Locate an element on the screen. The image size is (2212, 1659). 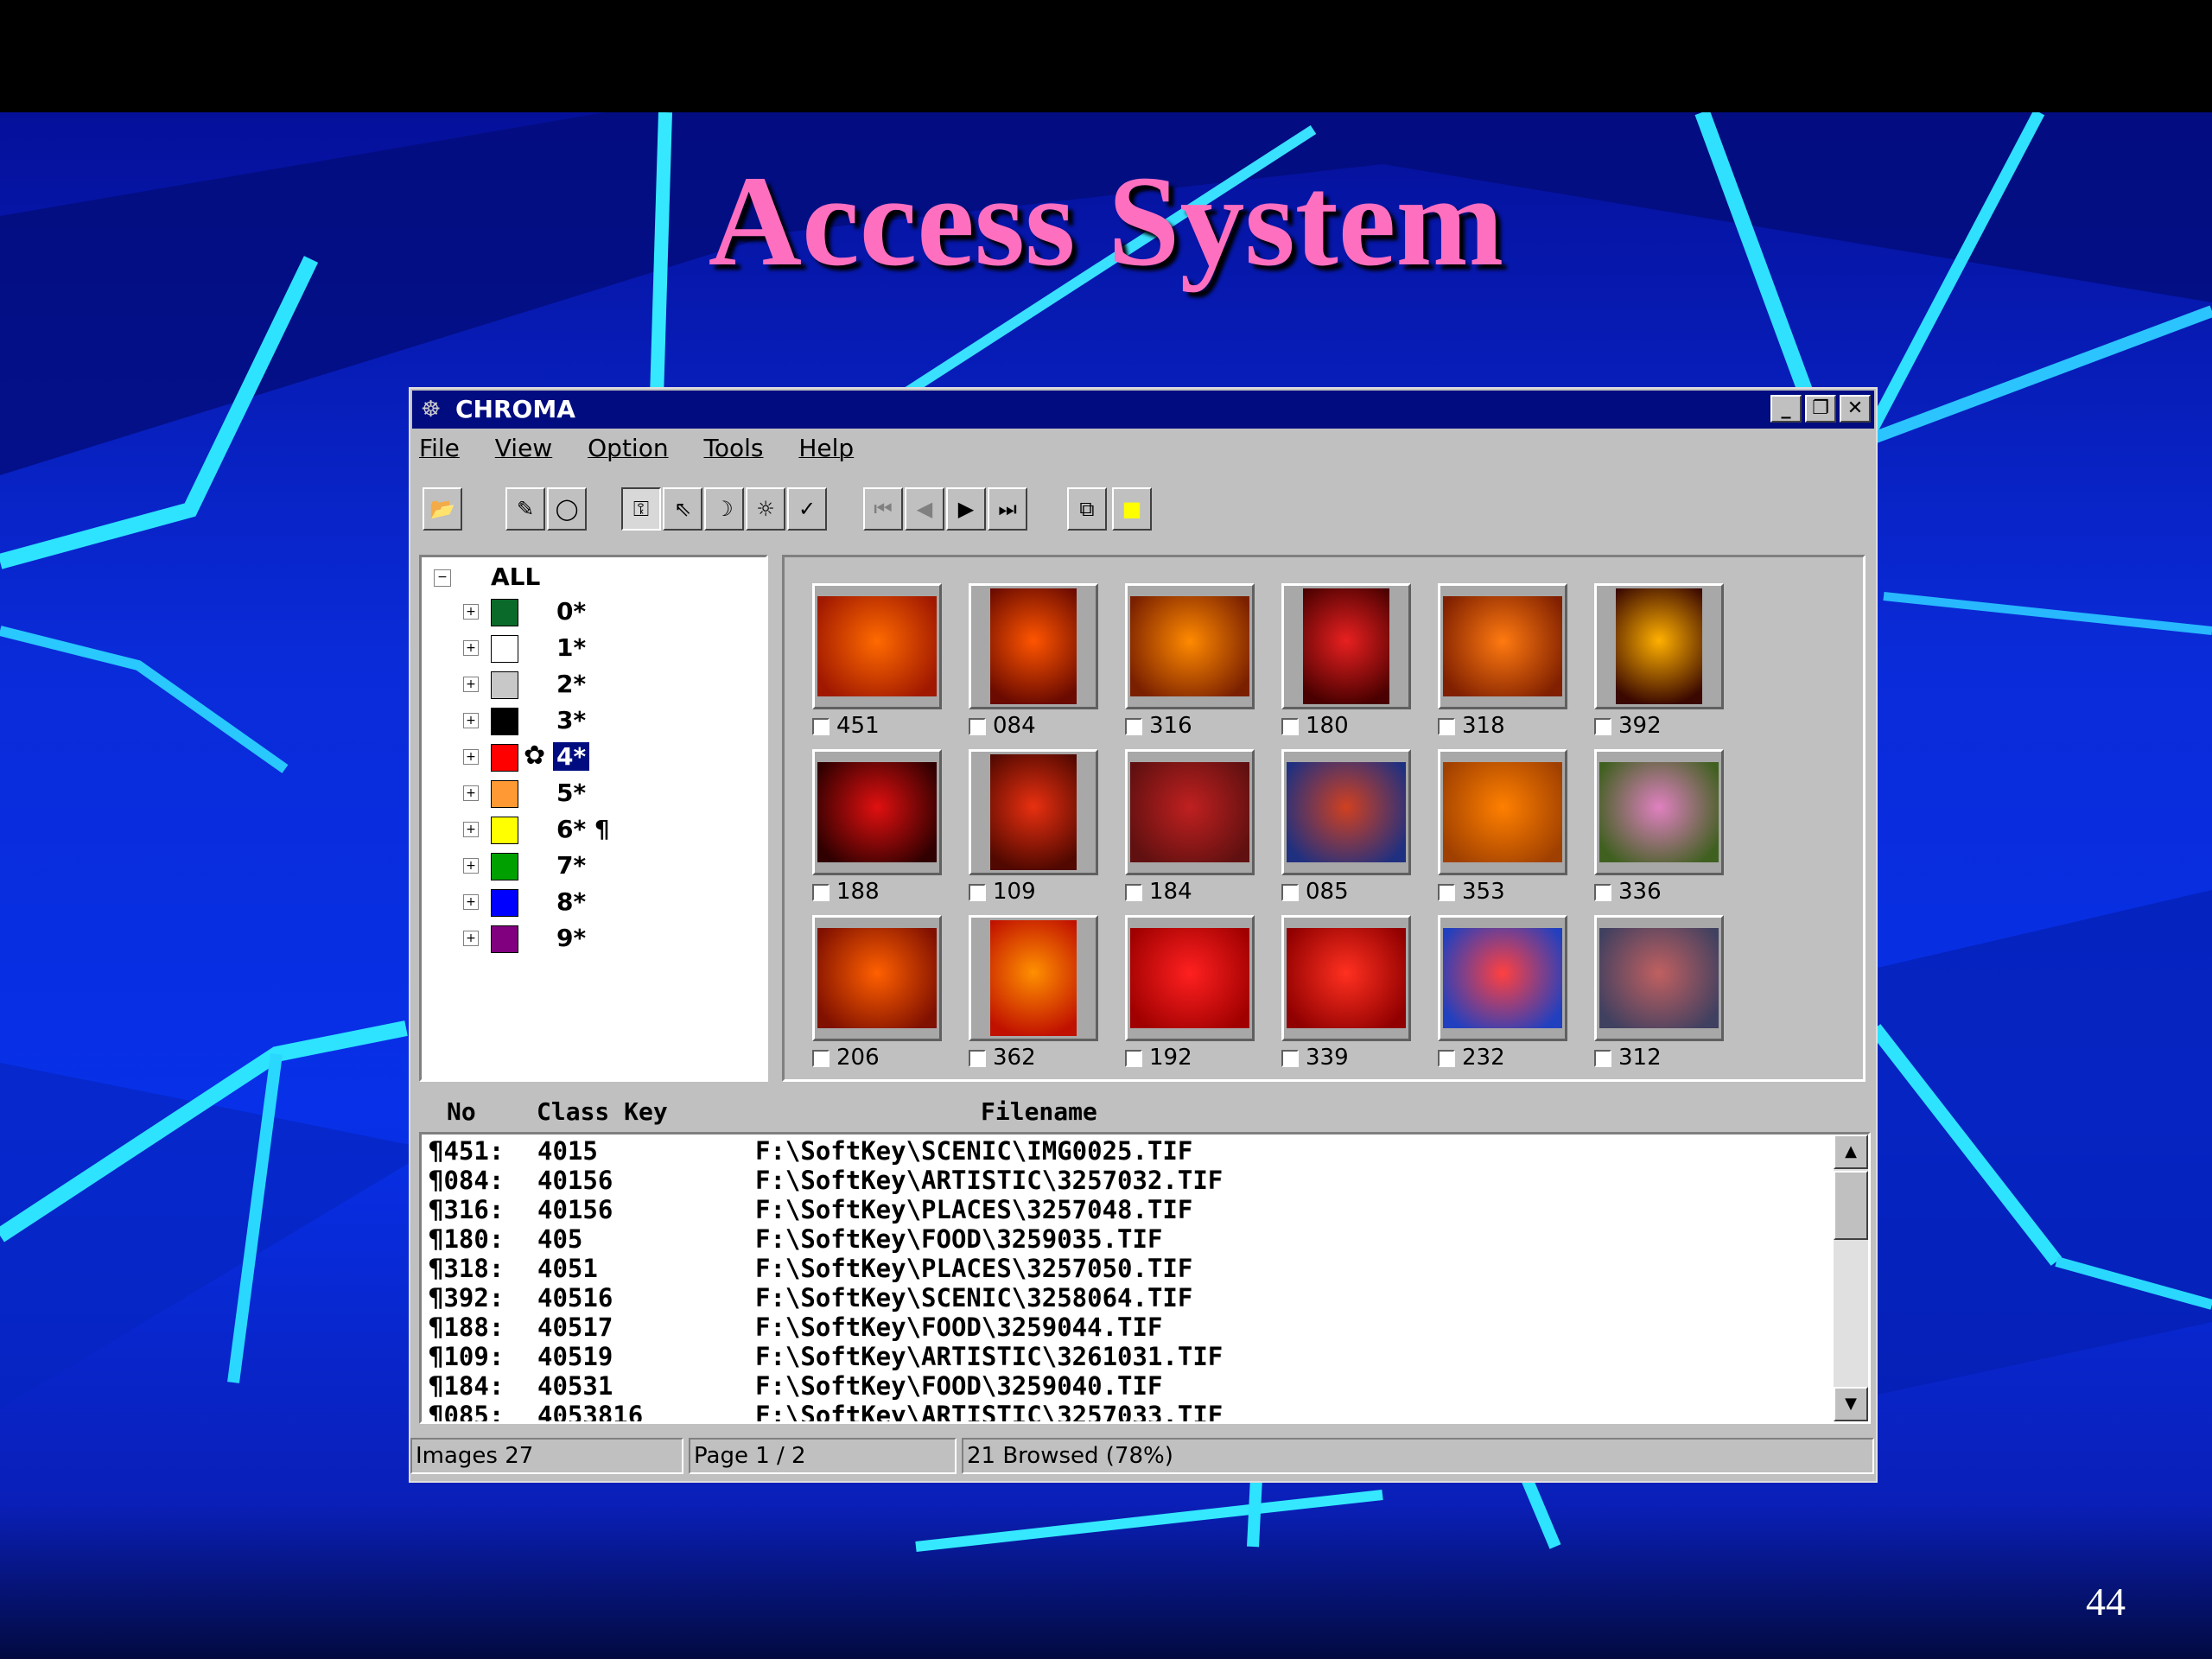
thumbnail-item: 312 is located at coordinates (1659, 994).